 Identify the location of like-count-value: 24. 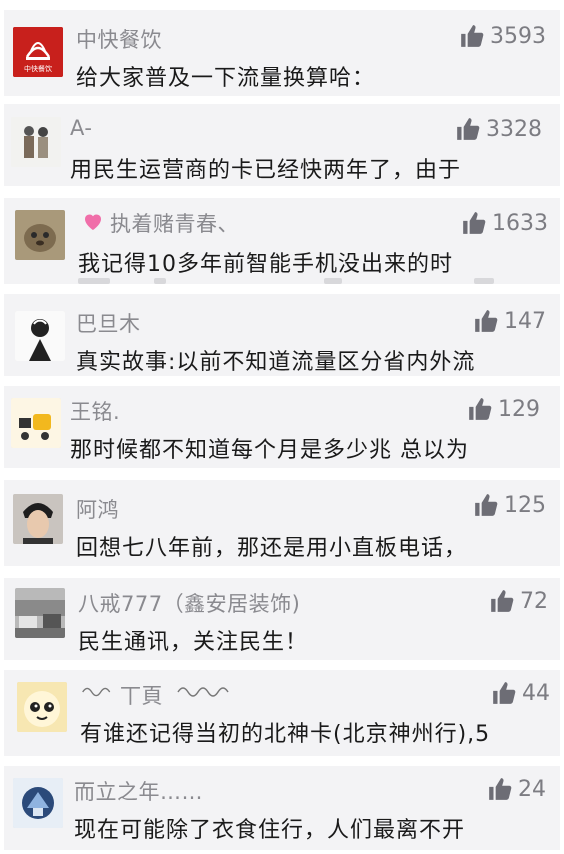
(532, 789).